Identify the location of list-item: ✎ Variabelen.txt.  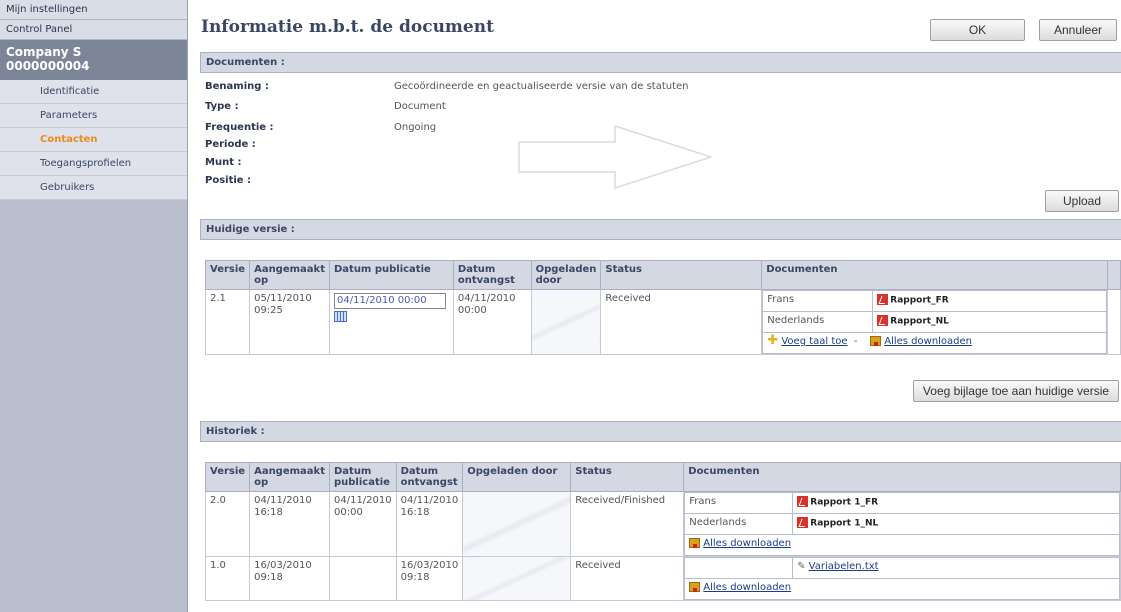
(902, 568).